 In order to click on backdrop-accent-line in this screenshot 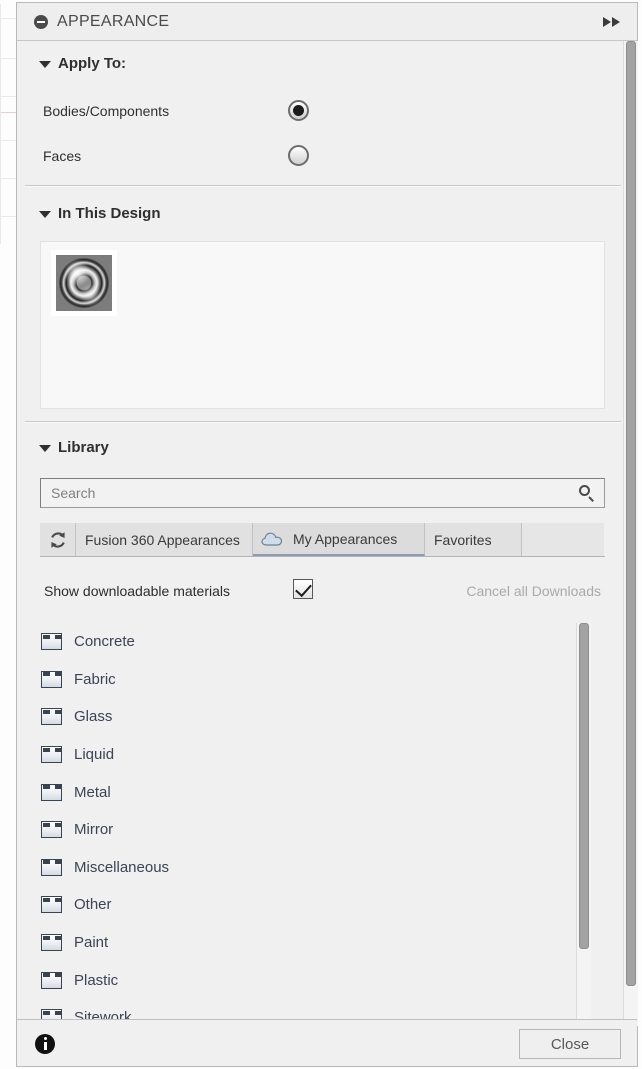, I will do `click(8, 112)`.